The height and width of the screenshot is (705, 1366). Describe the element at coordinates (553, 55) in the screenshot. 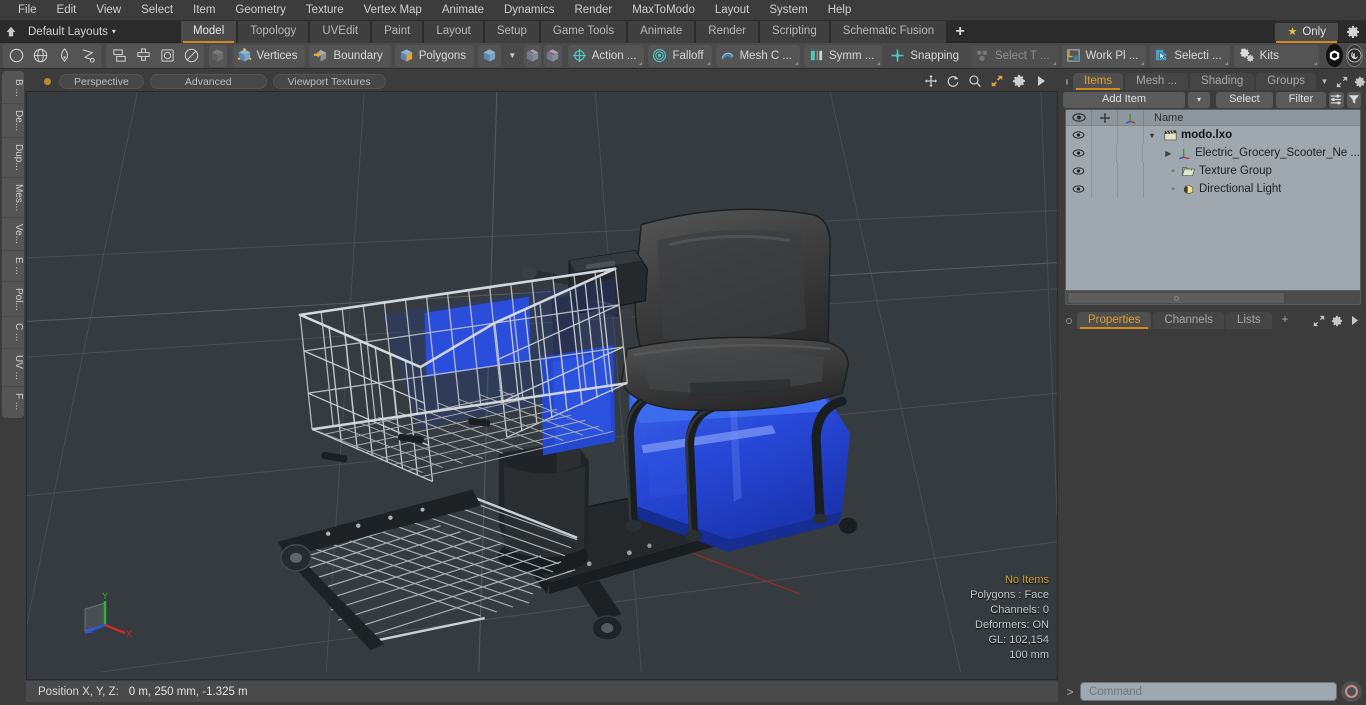

I see `snap-edge-icon` at that location.